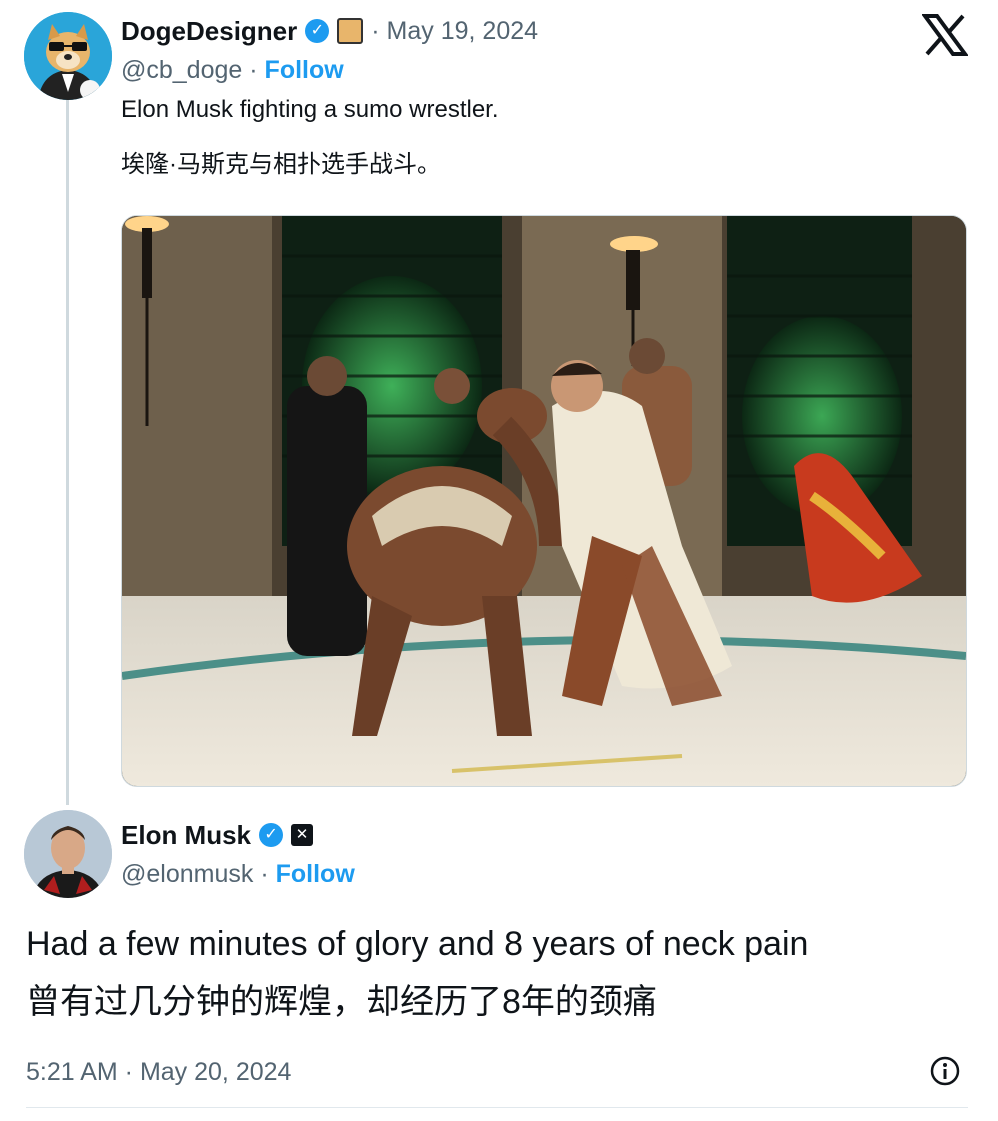 The image size is (998, 1121). What do you see at coordinates (186, 835) in the screenshot?
I see `reply-author-name: Elon Musk` at bounding box center [186, 835].